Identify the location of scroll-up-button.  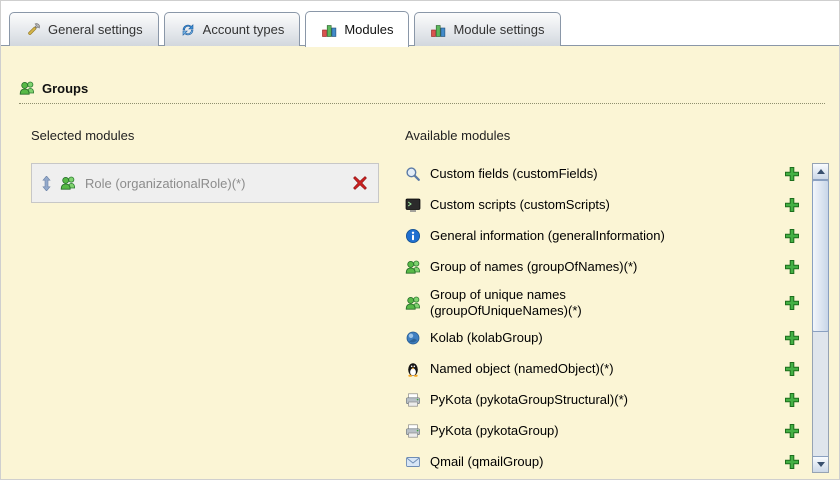
(820, 172).